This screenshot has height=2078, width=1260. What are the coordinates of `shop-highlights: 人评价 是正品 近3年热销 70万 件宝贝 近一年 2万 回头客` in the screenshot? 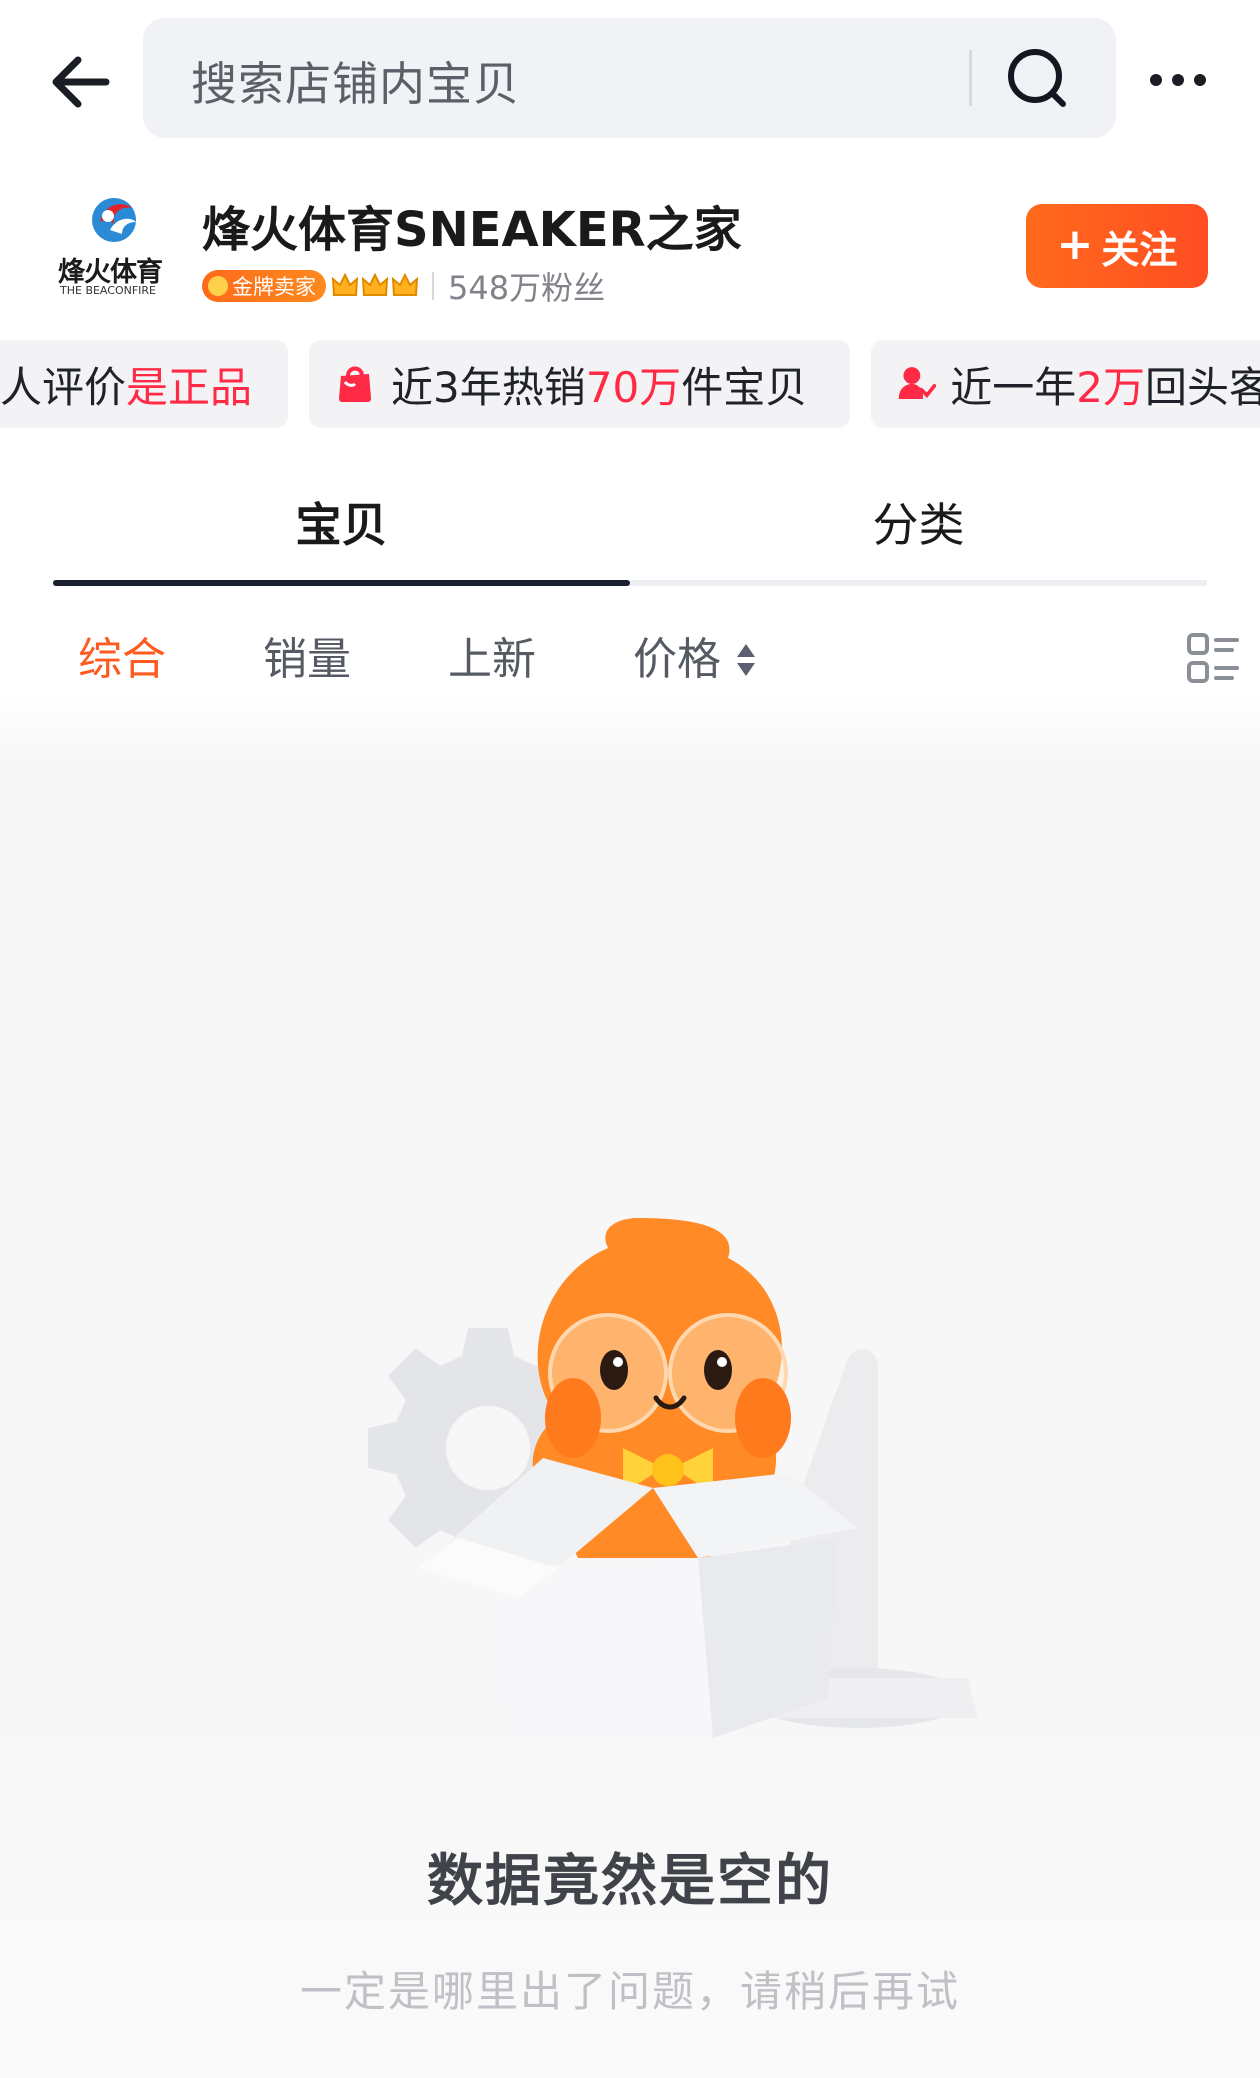 It's located at (630, 384).